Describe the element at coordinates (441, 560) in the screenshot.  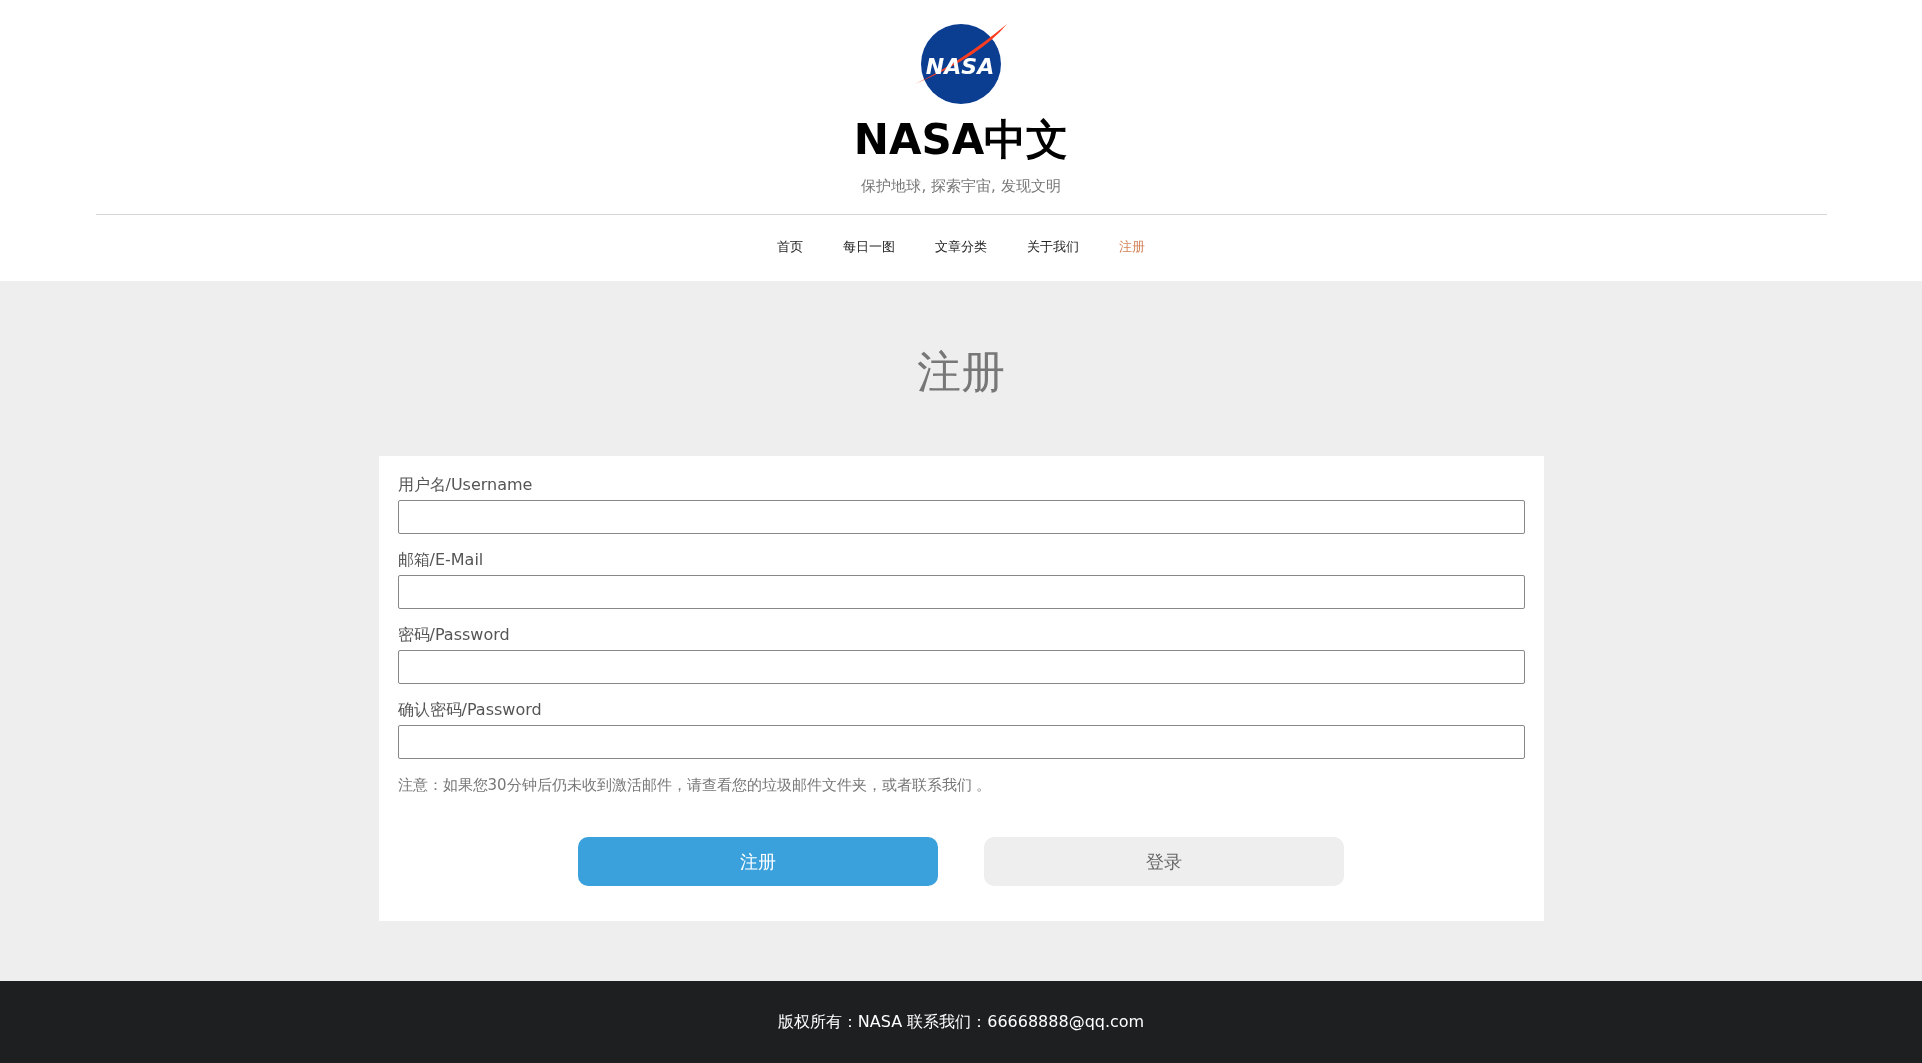
I see `field-label: 邮箱/E-Mail` at that location.